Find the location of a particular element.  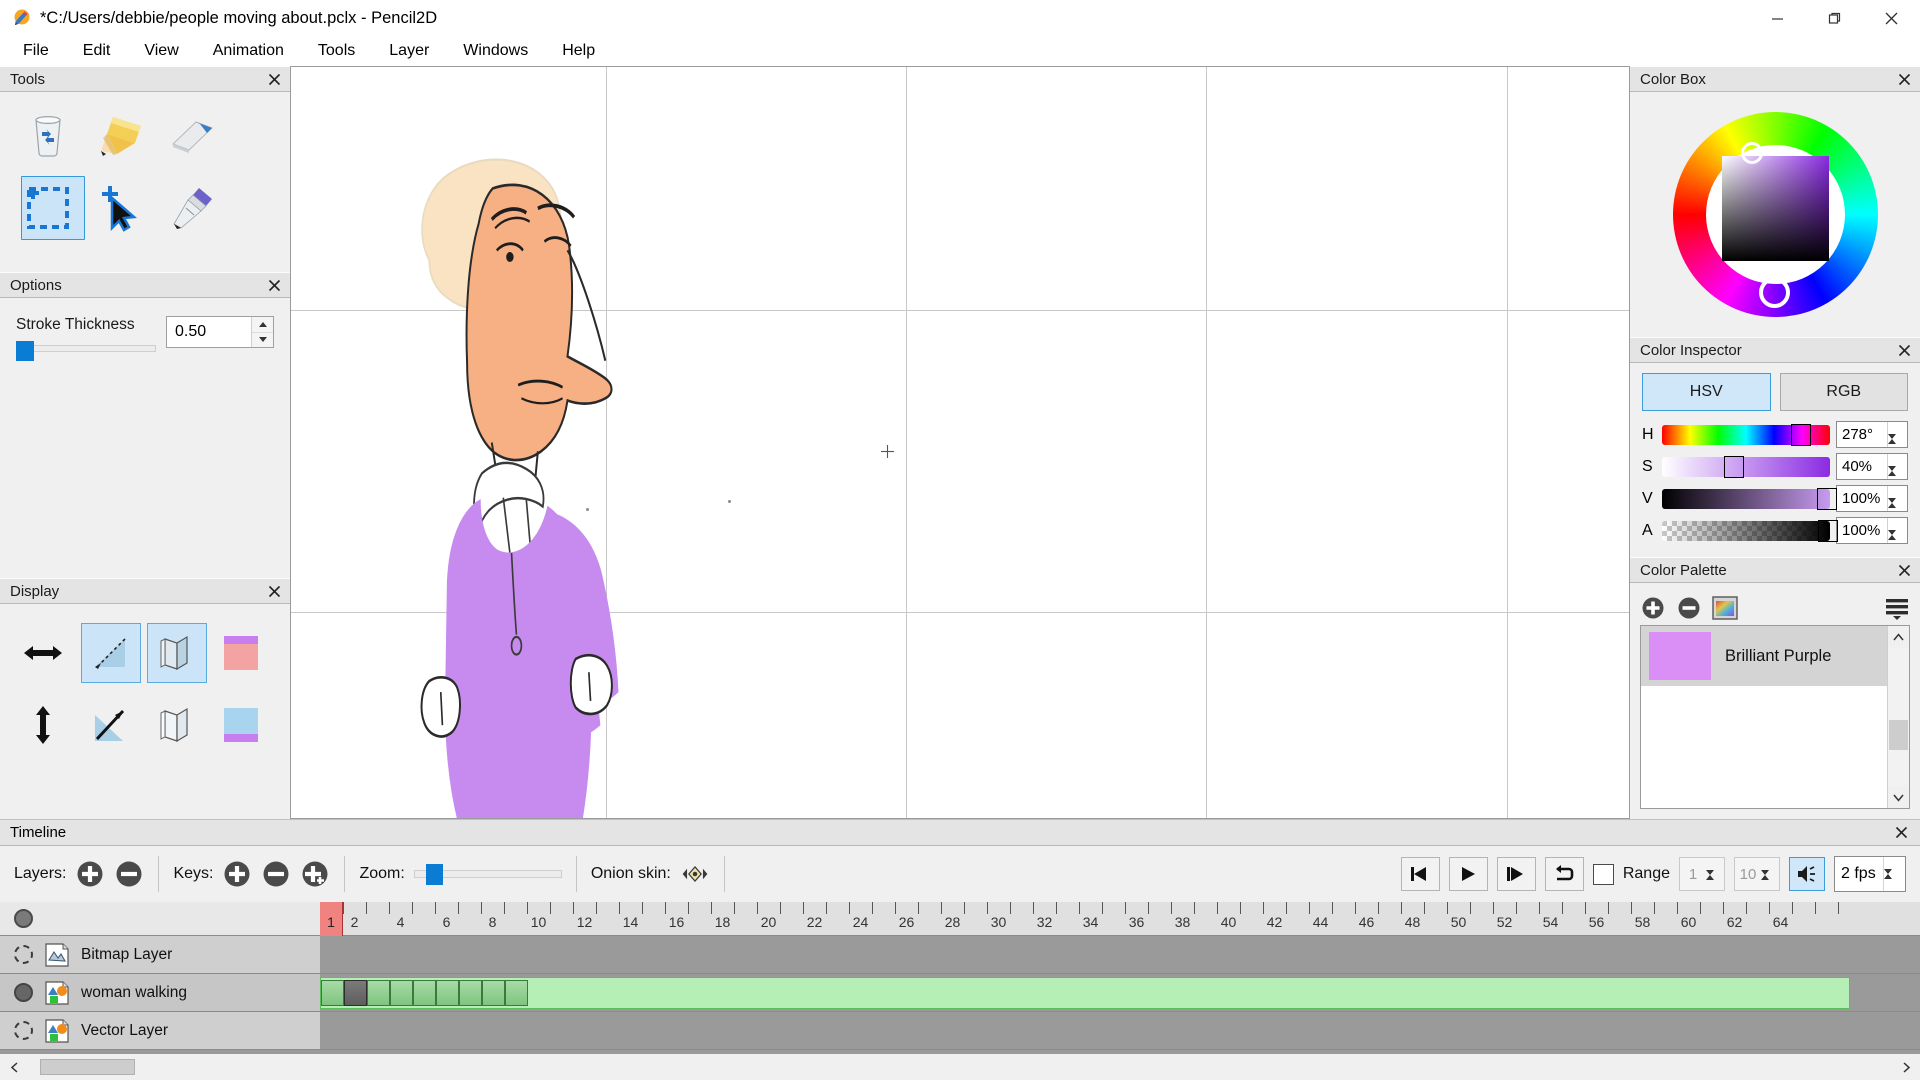

hue-spinbox: 278° is located at coordinates (1872, 438).